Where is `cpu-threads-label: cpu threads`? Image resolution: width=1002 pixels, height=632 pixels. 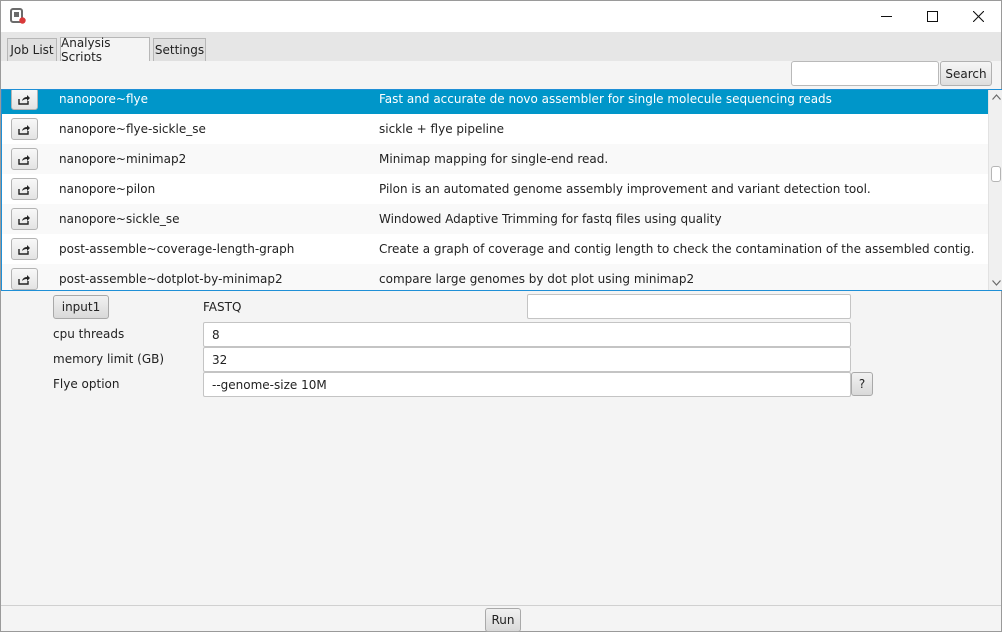 cpu-threads-label: cpu threads is located at coordinates (89, 334).